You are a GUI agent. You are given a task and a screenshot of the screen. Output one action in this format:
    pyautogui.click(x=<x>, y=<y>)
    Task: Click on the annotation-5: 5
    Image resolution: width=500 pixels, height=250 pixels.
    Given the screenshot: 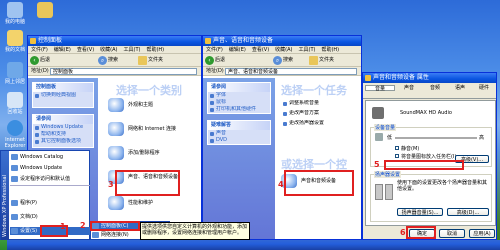 What is the action you would take?
    pyautogui.click(x=377, y=164)
    